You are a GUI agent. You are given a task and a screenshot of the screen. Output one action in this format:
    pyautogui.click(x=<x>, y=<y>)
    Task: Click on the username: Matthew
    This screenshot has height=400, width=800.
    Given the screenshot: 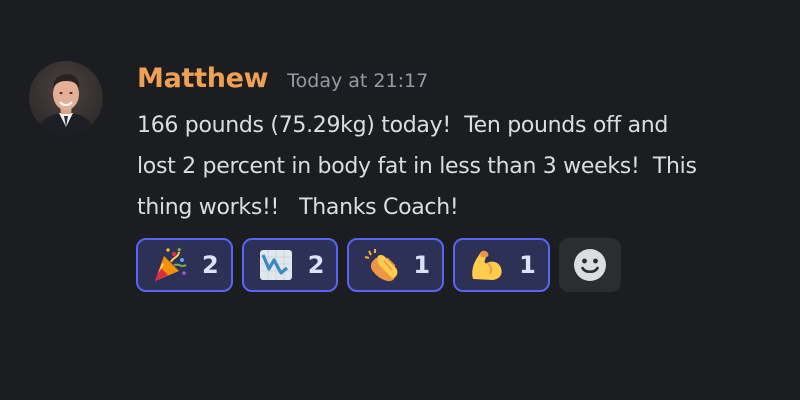 What is the action you would take?
    pyautogui.click(x=203, y=78)
    